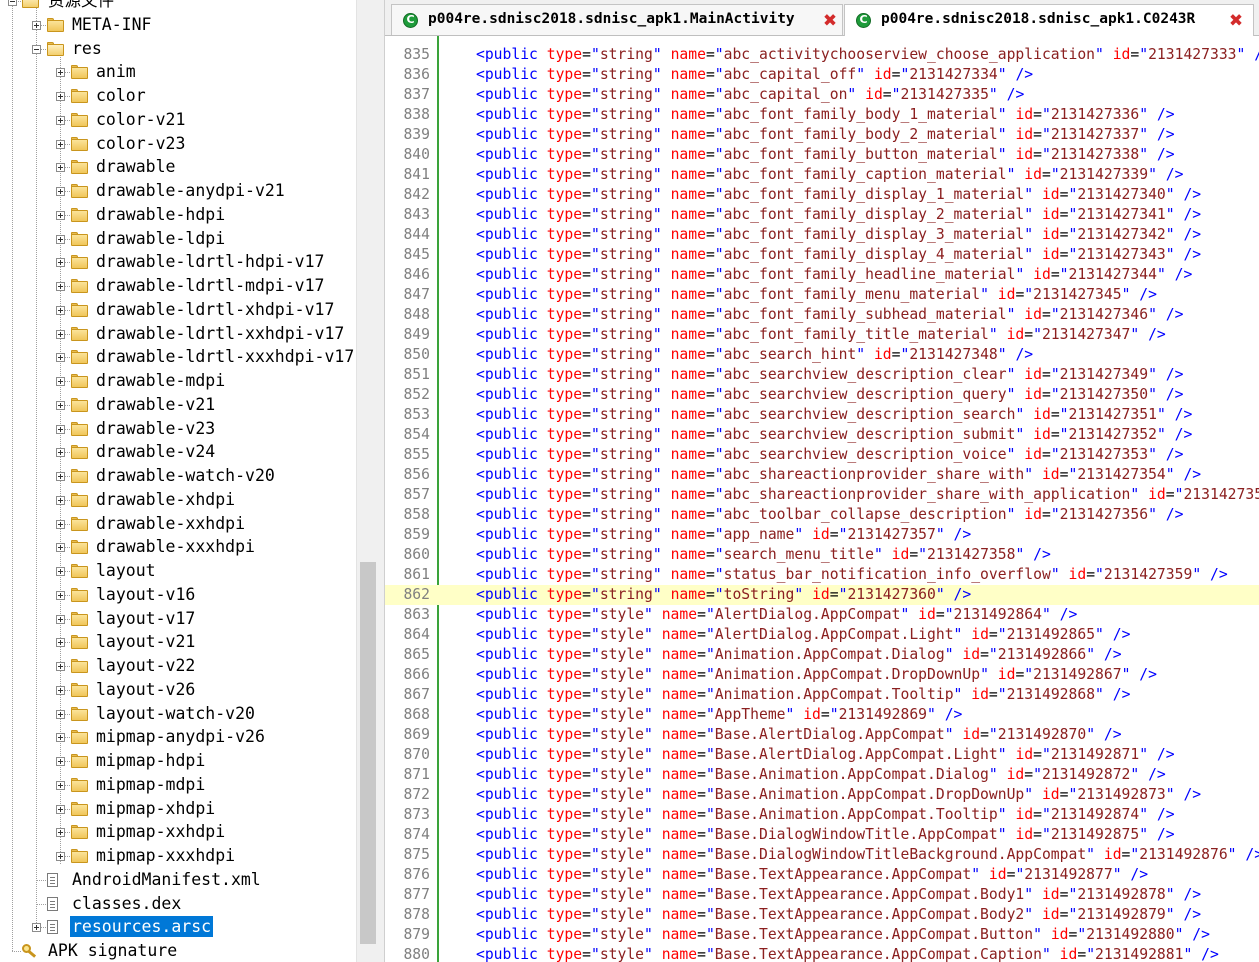 This screenshot has height=962, width=1259. I want to click on tree-item: META-INF, so click(178, 25).